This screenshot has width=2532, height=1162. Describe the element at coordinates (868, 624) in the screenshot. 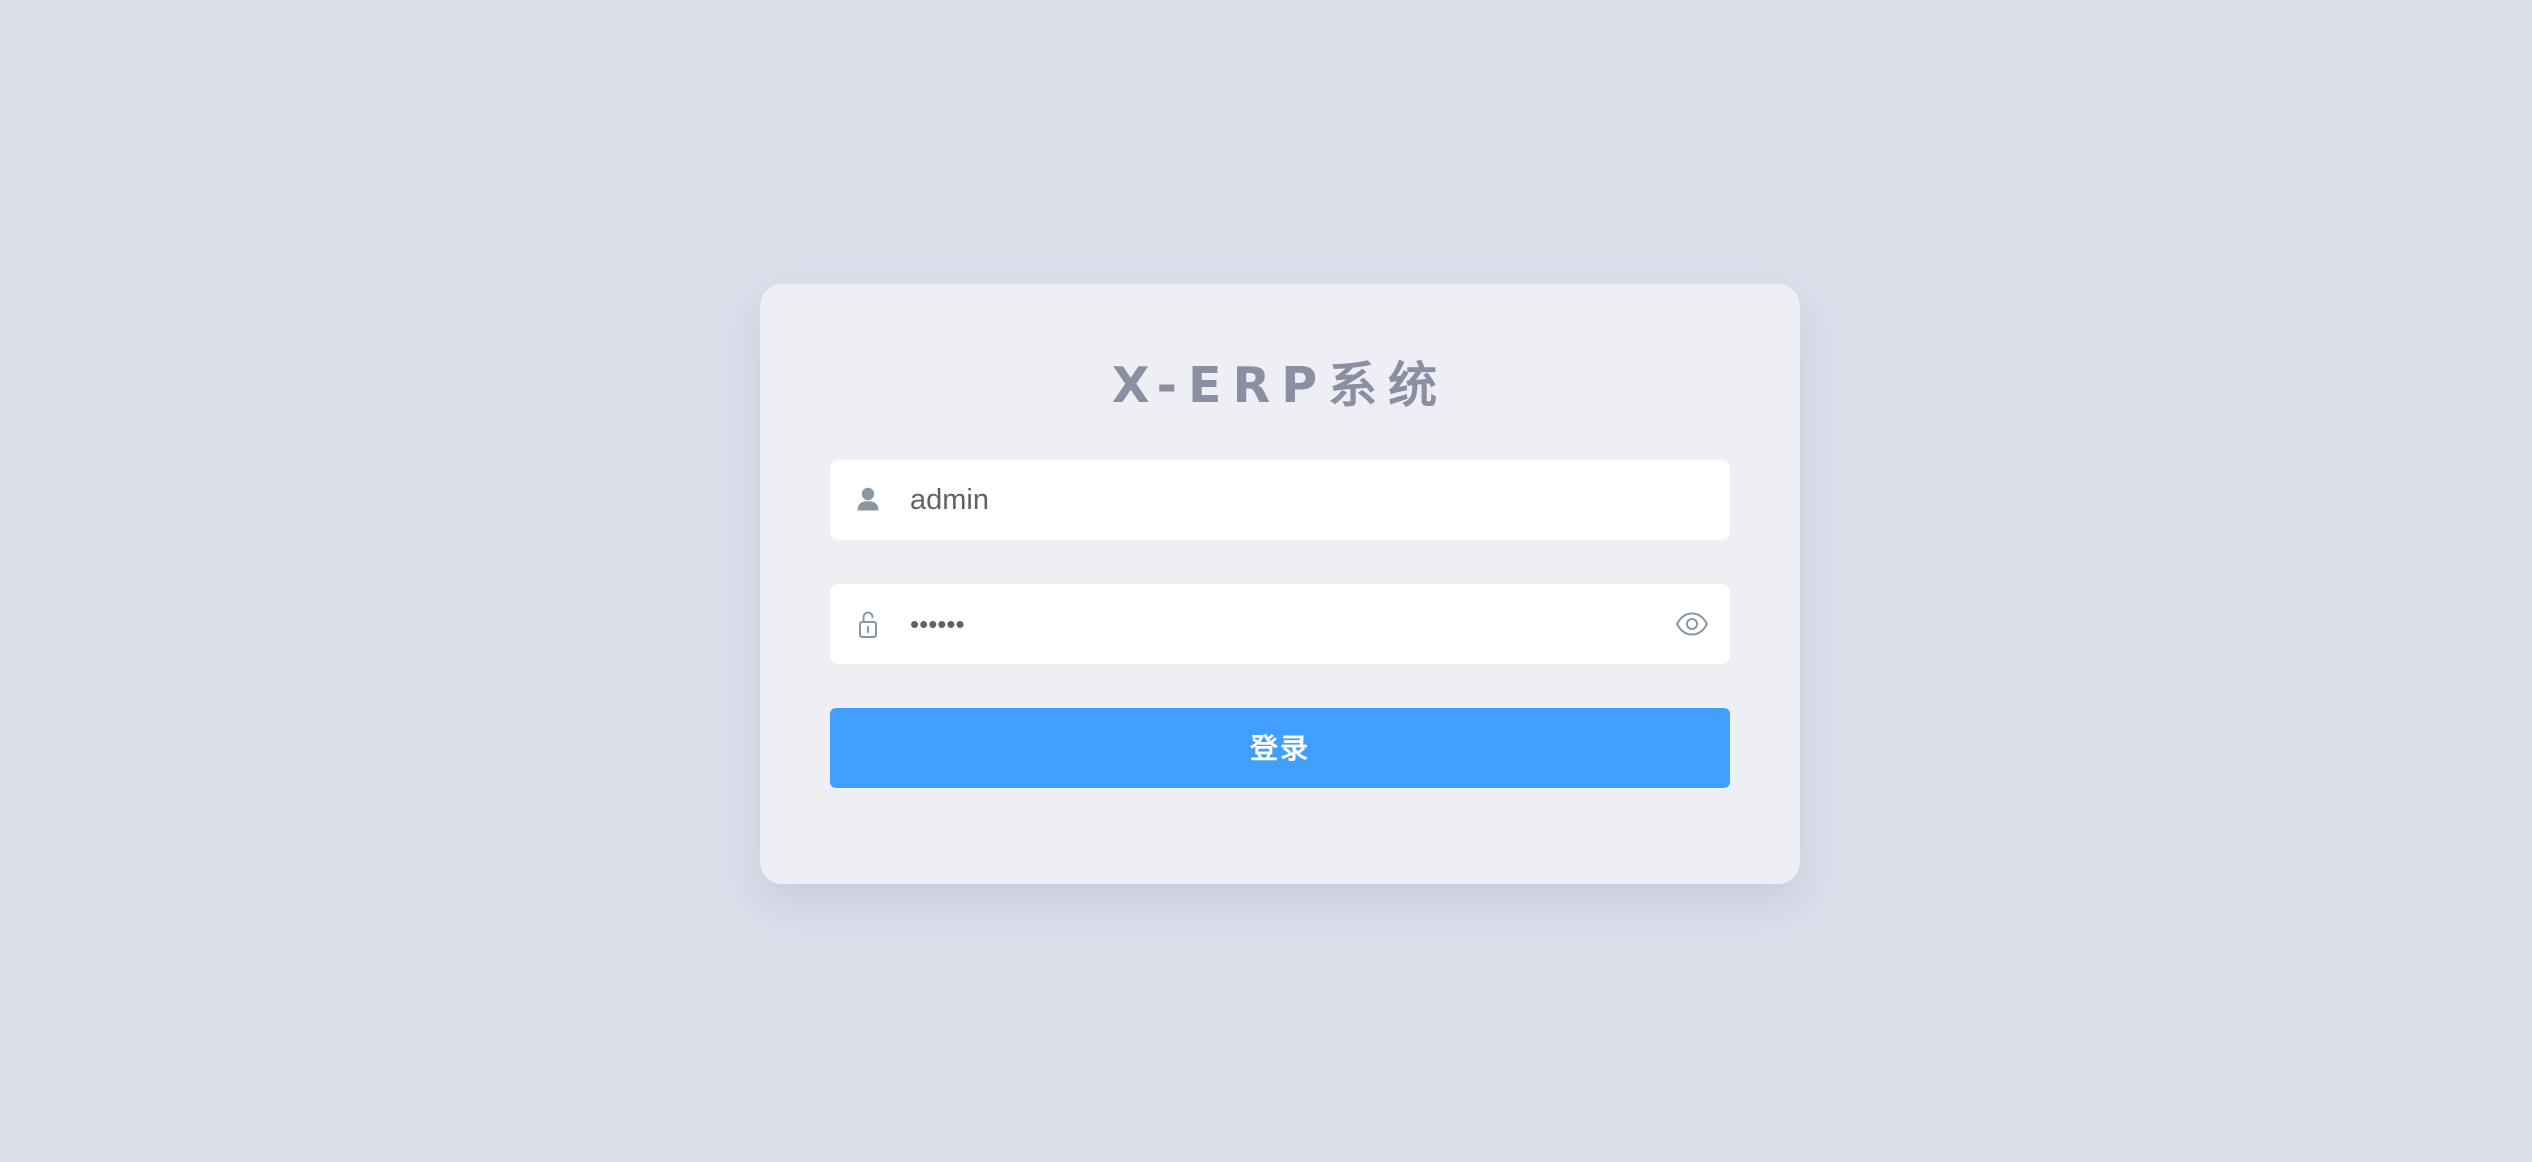

I see `lock-icon` at that location.